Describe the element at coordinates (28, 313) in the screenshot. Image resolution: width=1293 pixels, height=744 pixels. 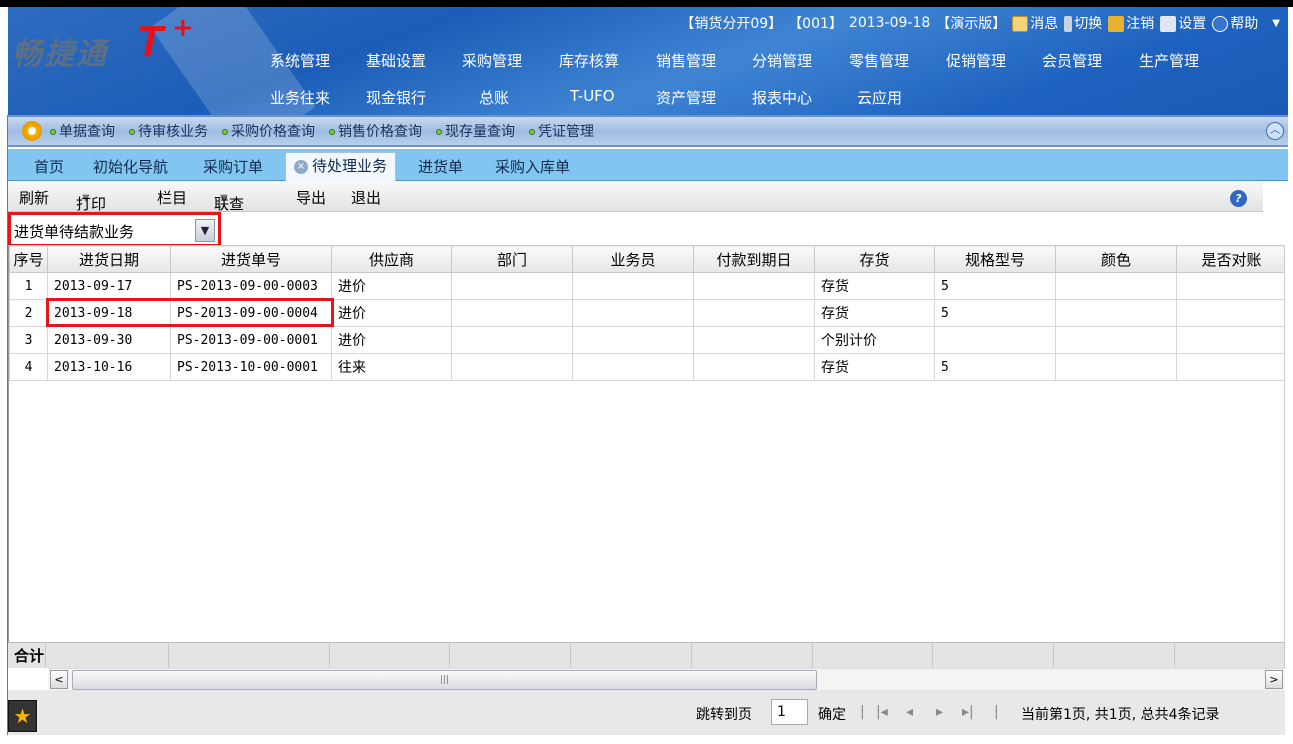
I see `table-cell: 2` at that location.